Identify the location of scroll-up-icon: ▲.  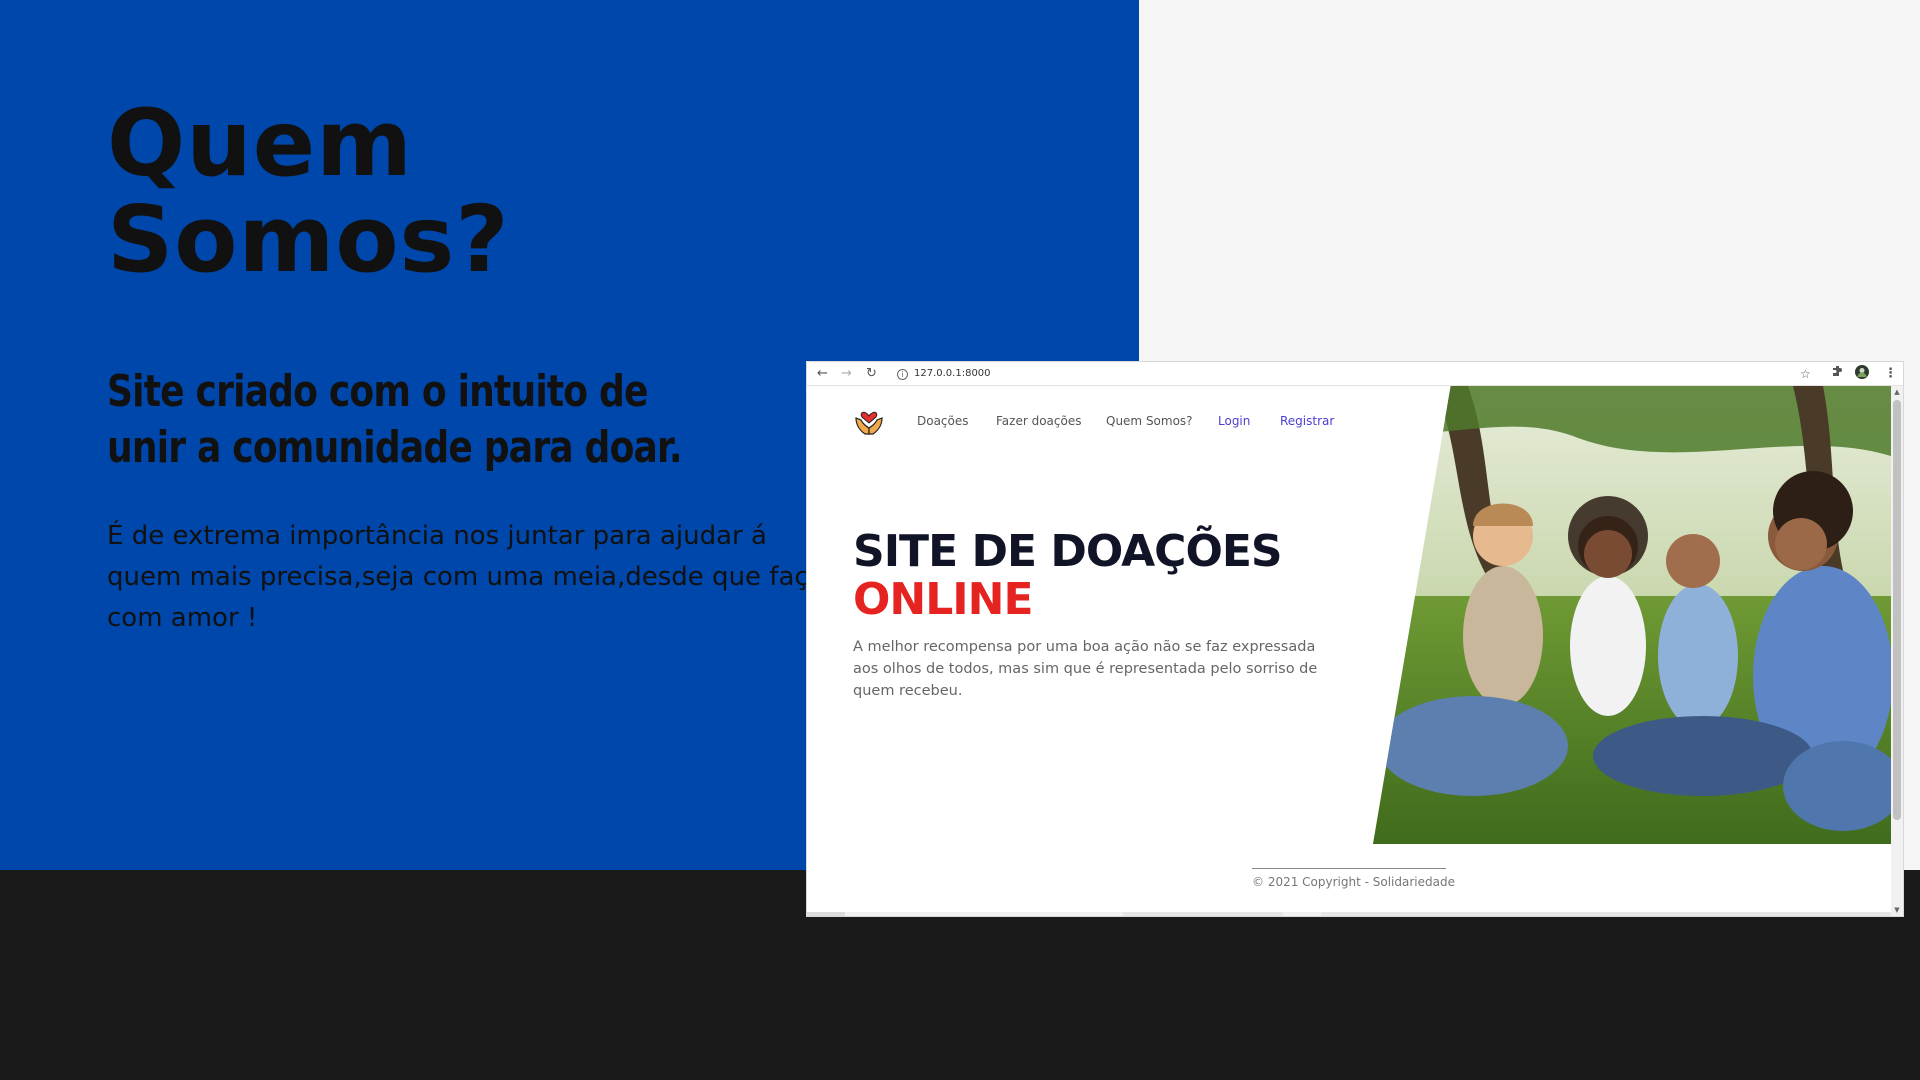
(1897, 392).